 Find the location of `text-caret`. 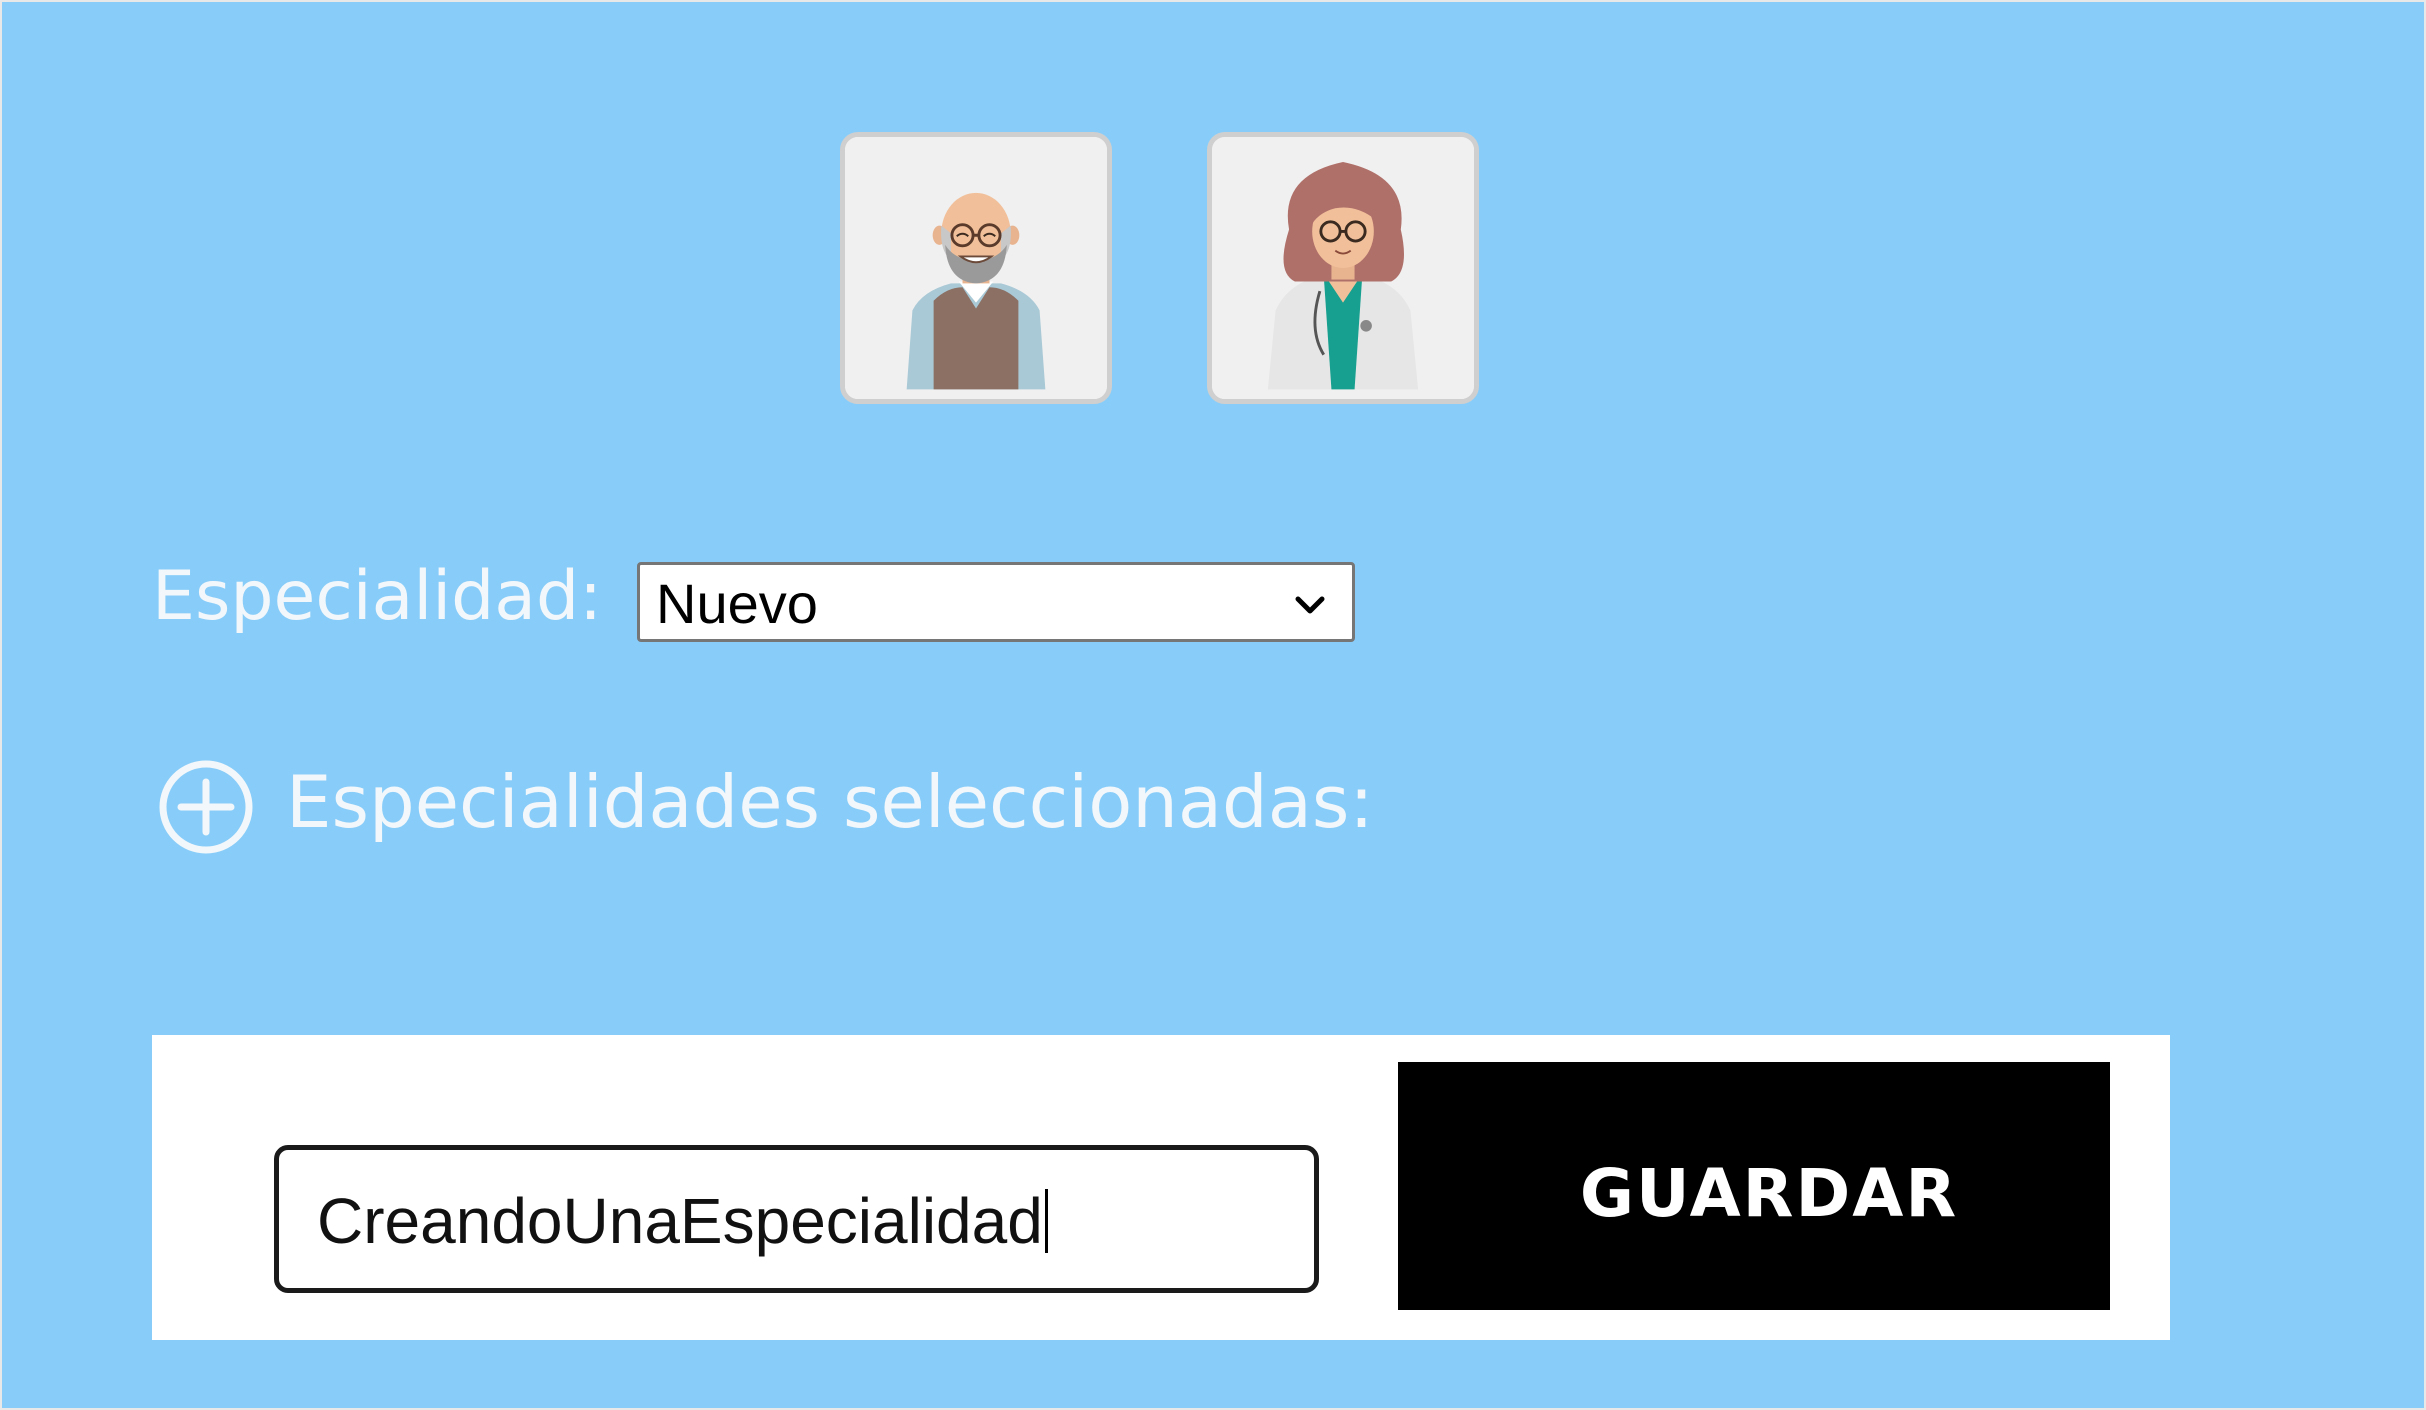

text-caret is located at coordinates (1046, 1221).